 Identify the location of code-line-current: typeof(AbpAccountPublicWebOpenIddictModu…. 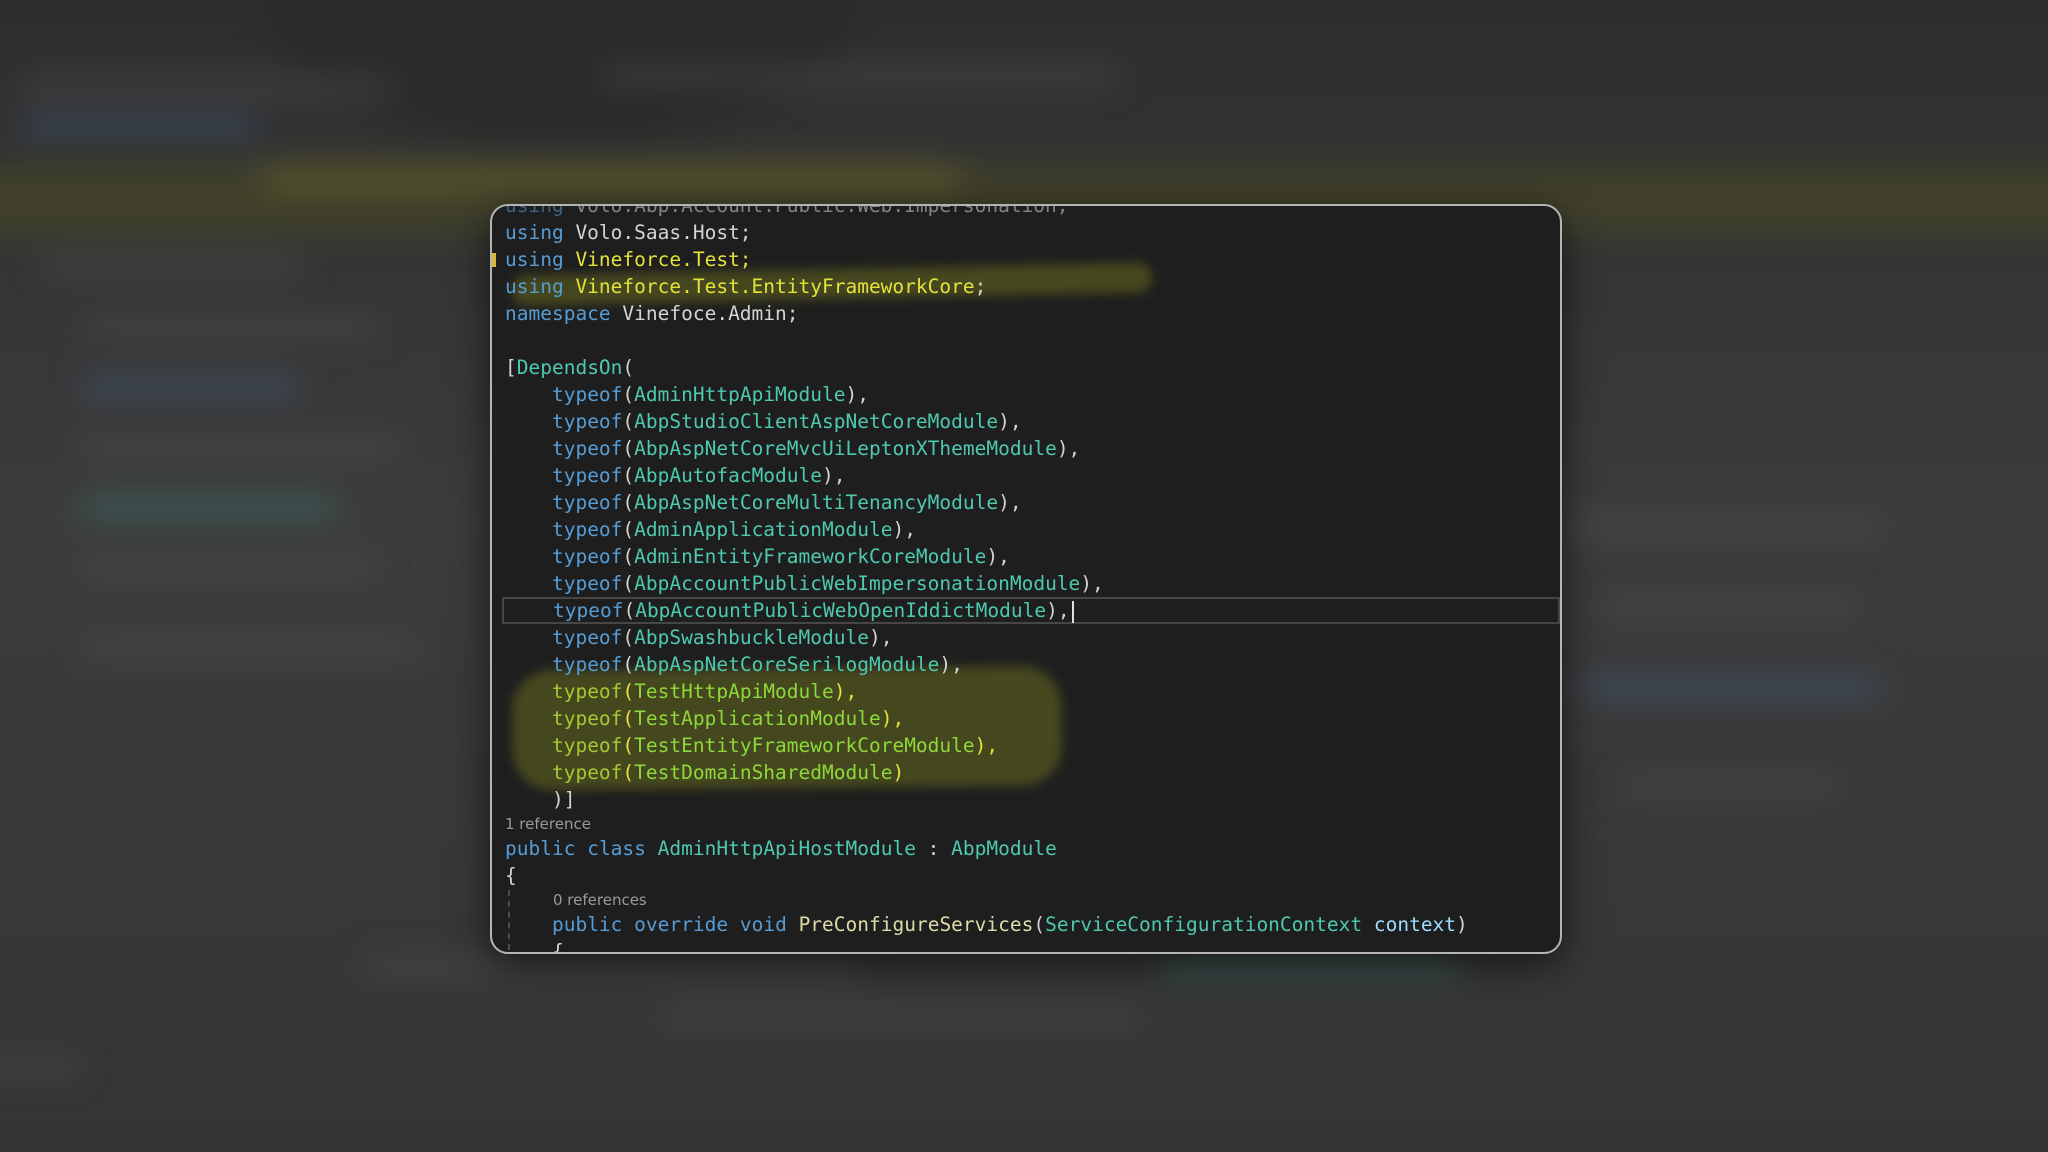
(1031, 610).